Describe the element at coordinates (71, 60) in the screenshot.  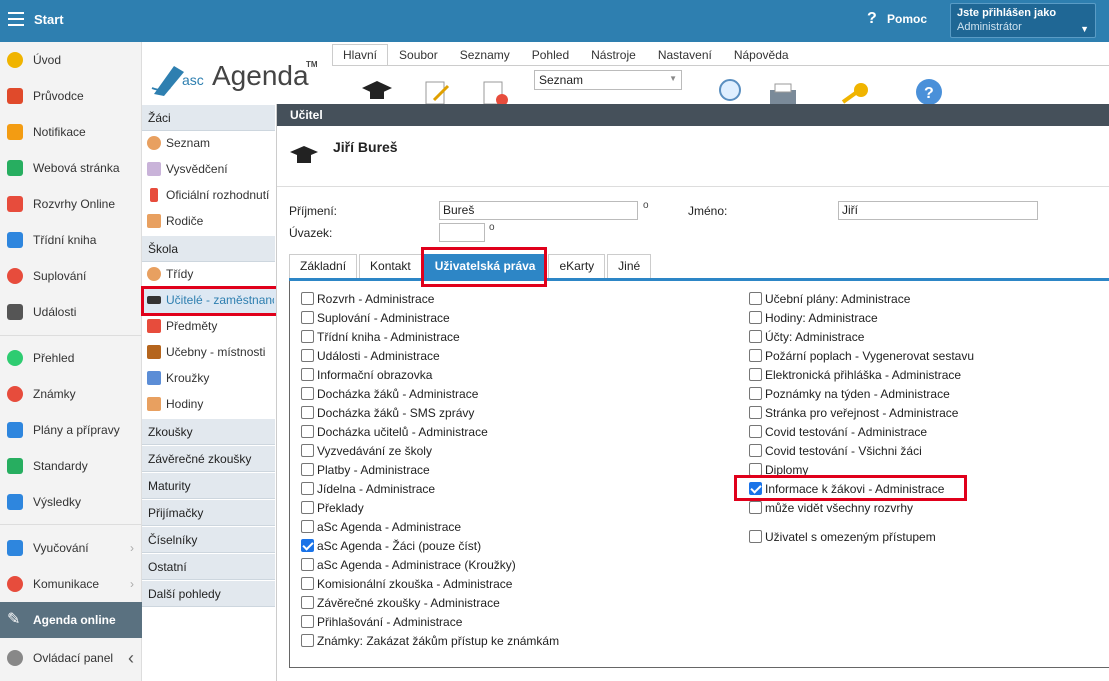
I see `sidebar-item-uvod: Úvod` at that location.